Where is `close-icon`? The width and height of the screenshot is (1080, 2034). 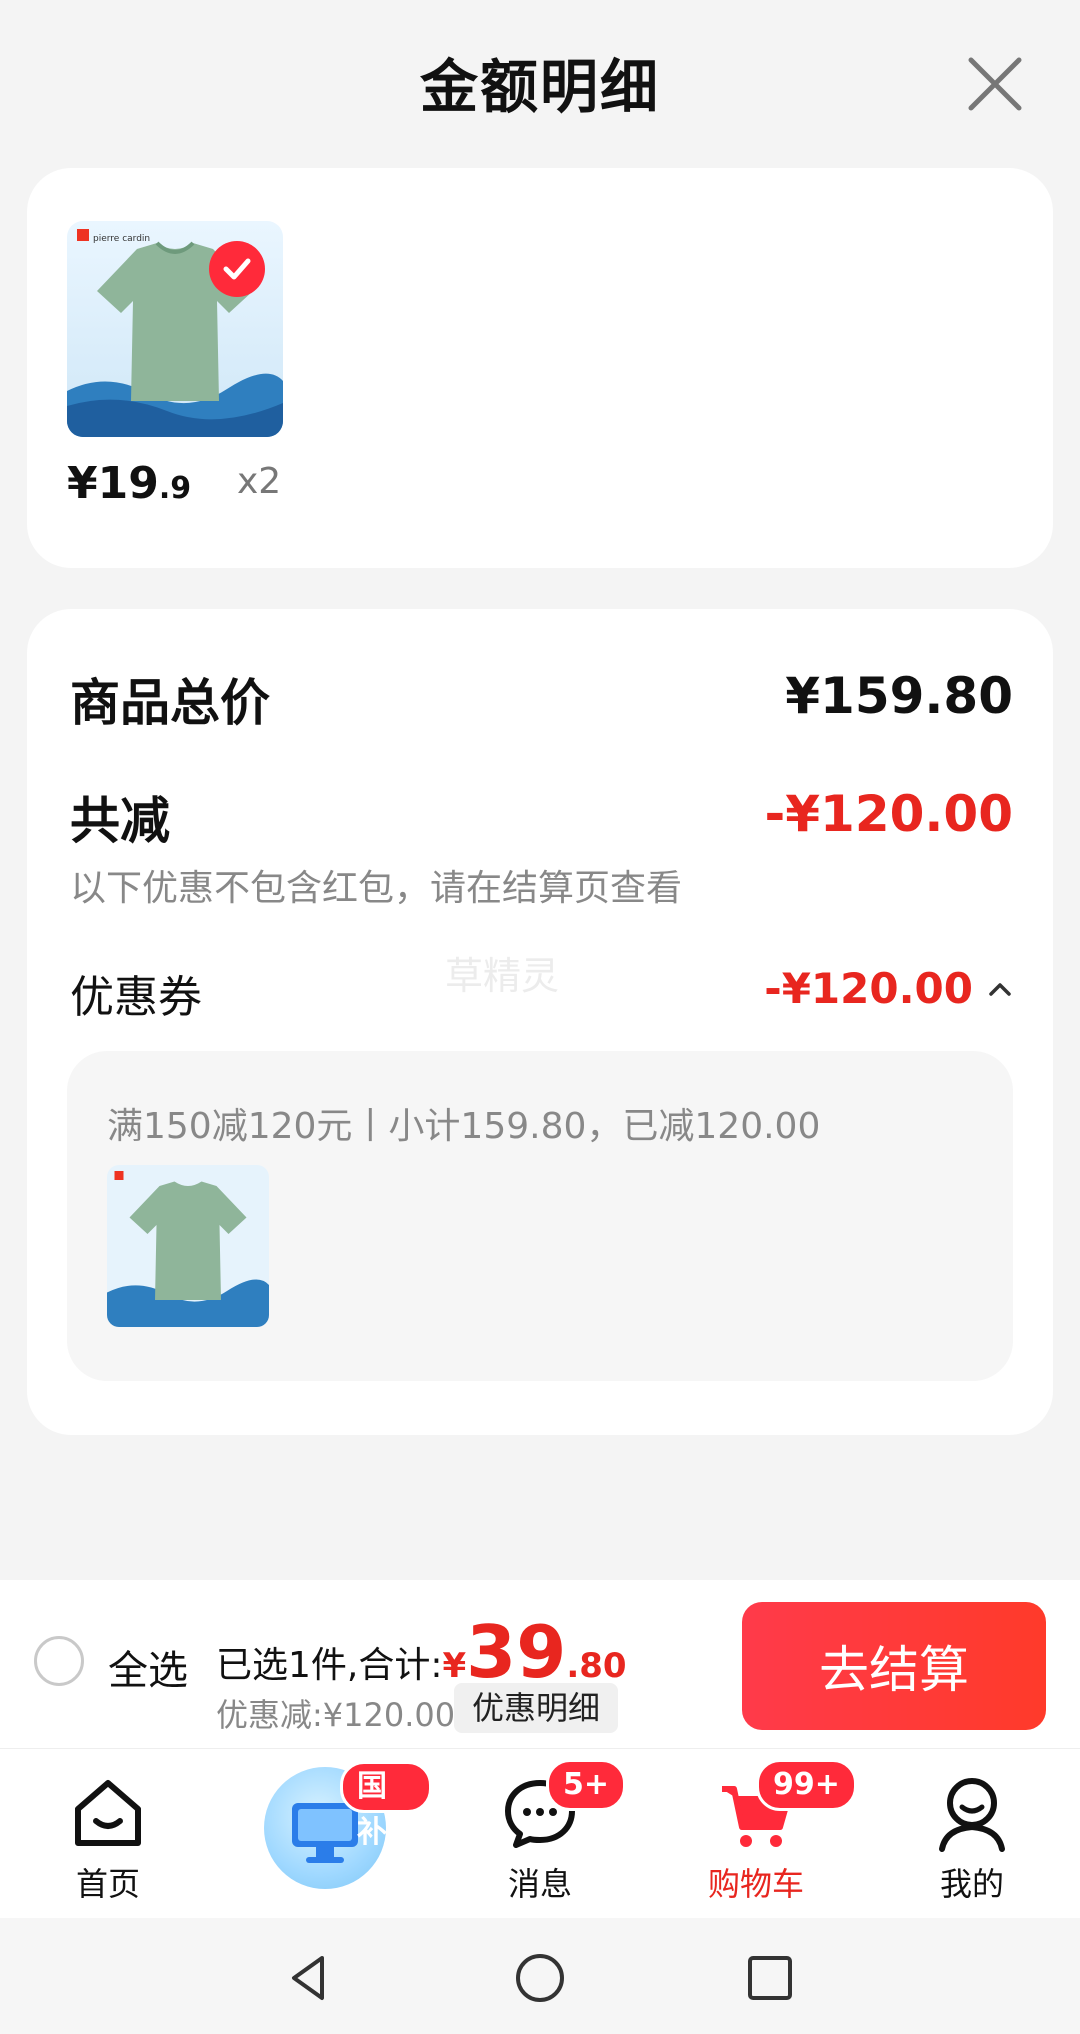
close-icon is located at coordinates (995, 84).